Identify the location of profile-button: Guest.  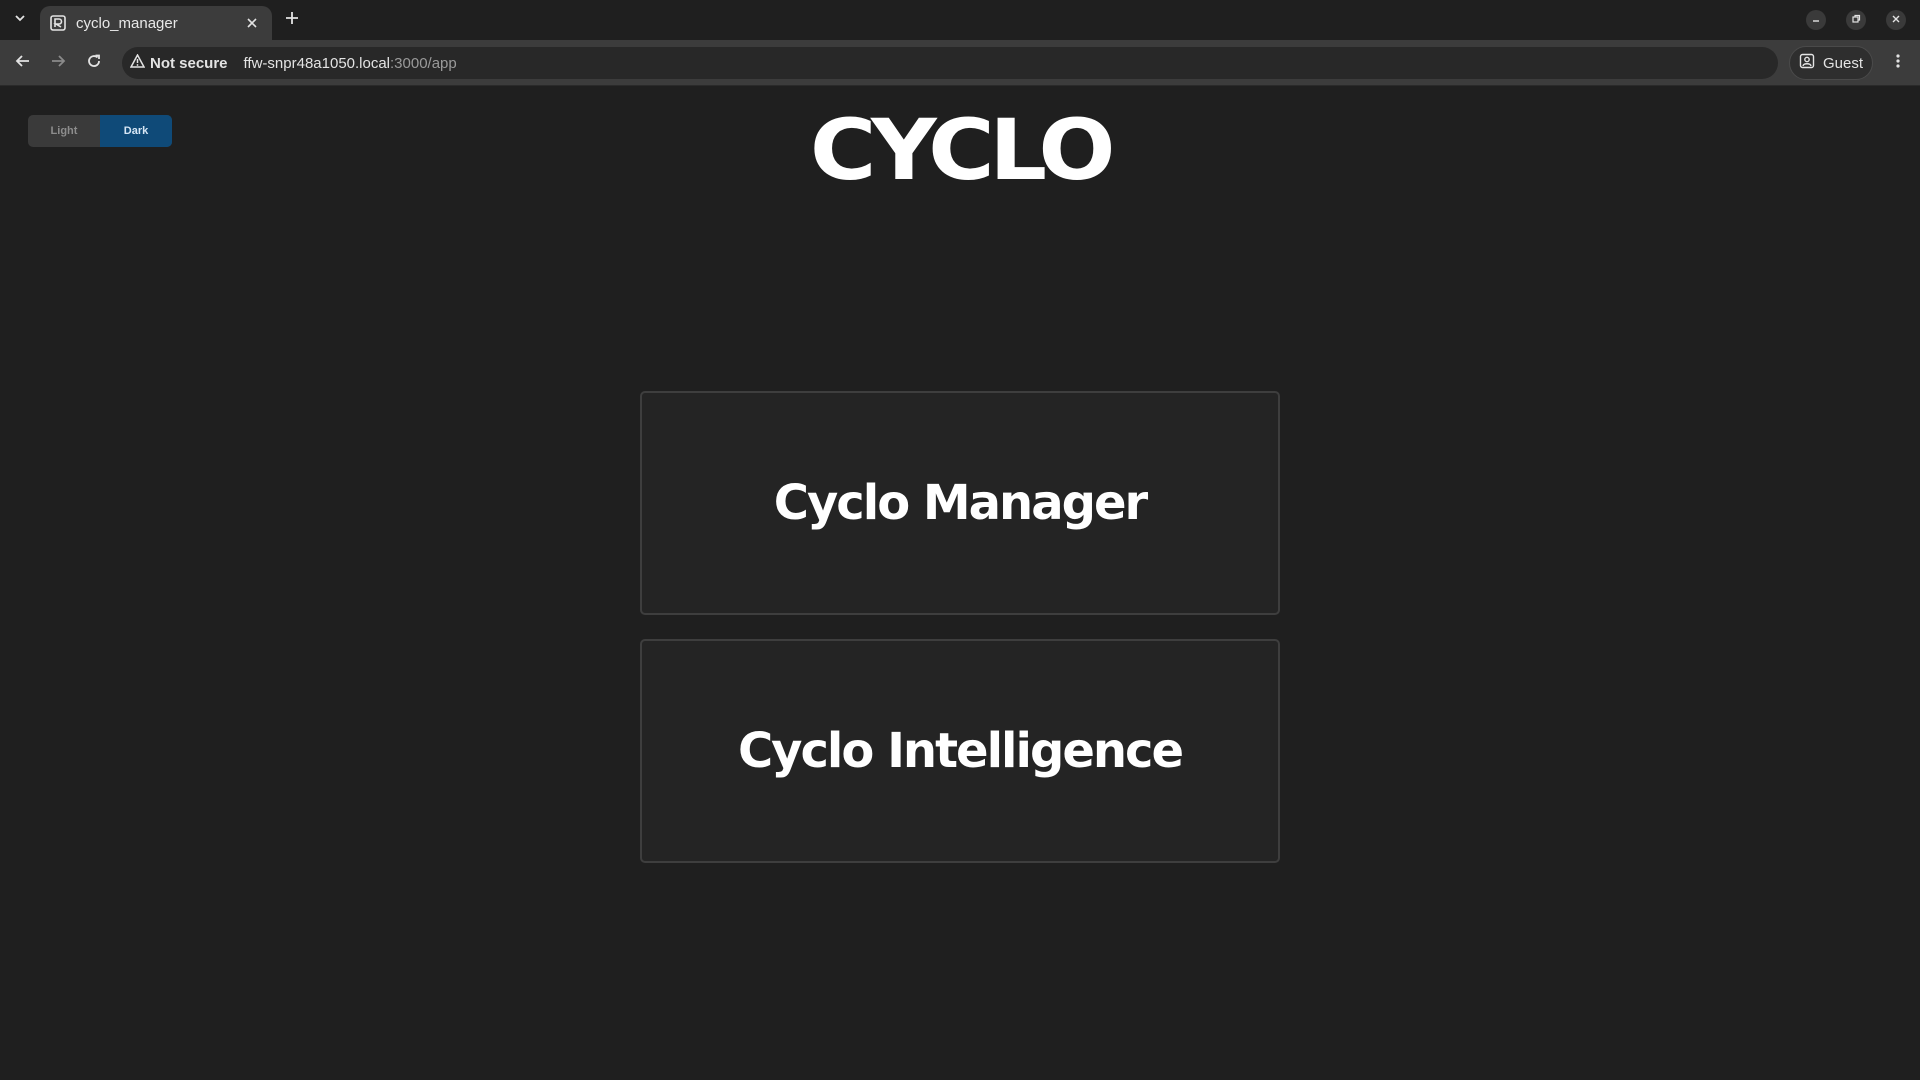
(1831, 63).